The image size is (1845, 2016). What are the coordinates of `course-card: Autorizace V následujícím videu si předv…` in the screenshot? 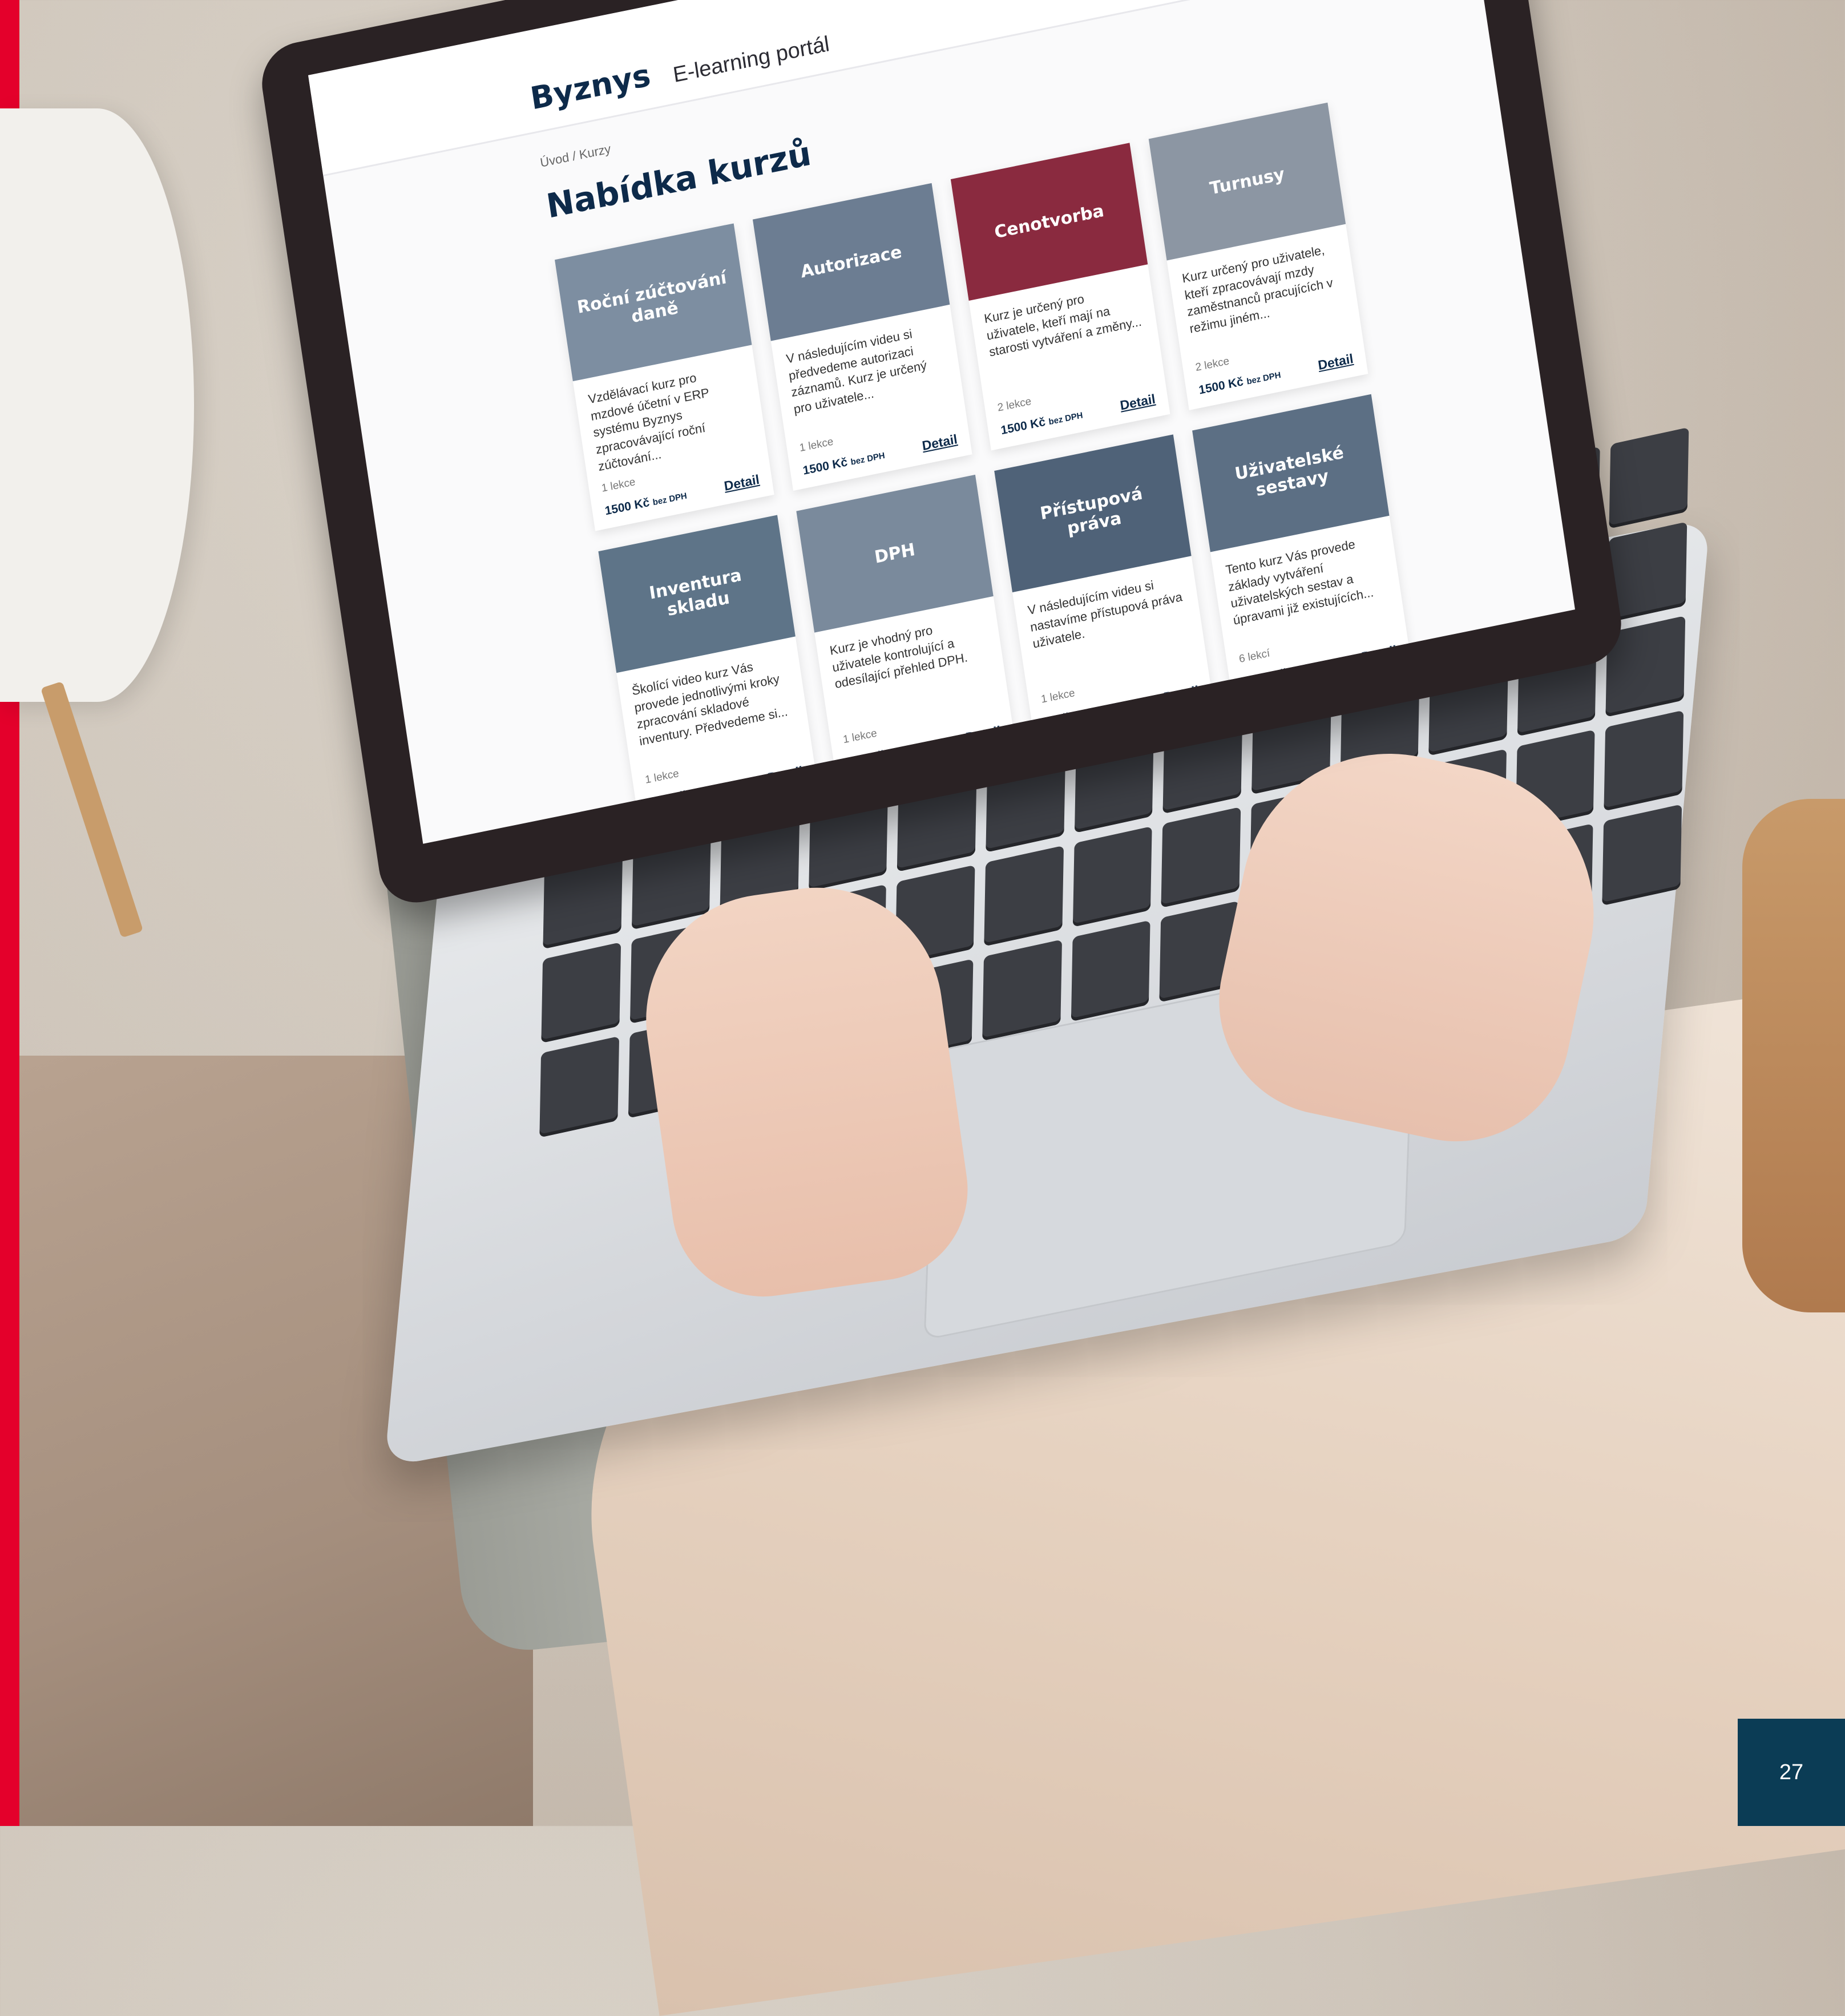 It's located at (862, 337).